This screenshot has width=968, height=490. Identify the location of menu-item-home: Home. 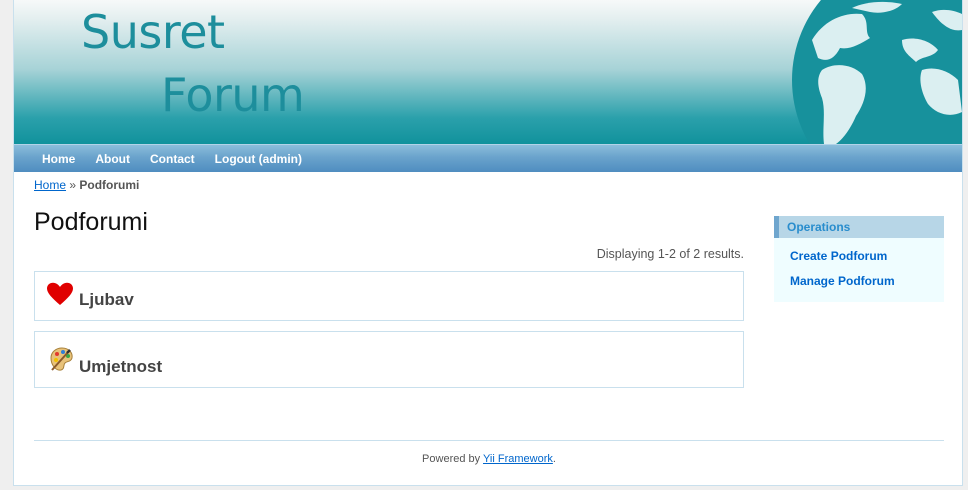
(58, 159).